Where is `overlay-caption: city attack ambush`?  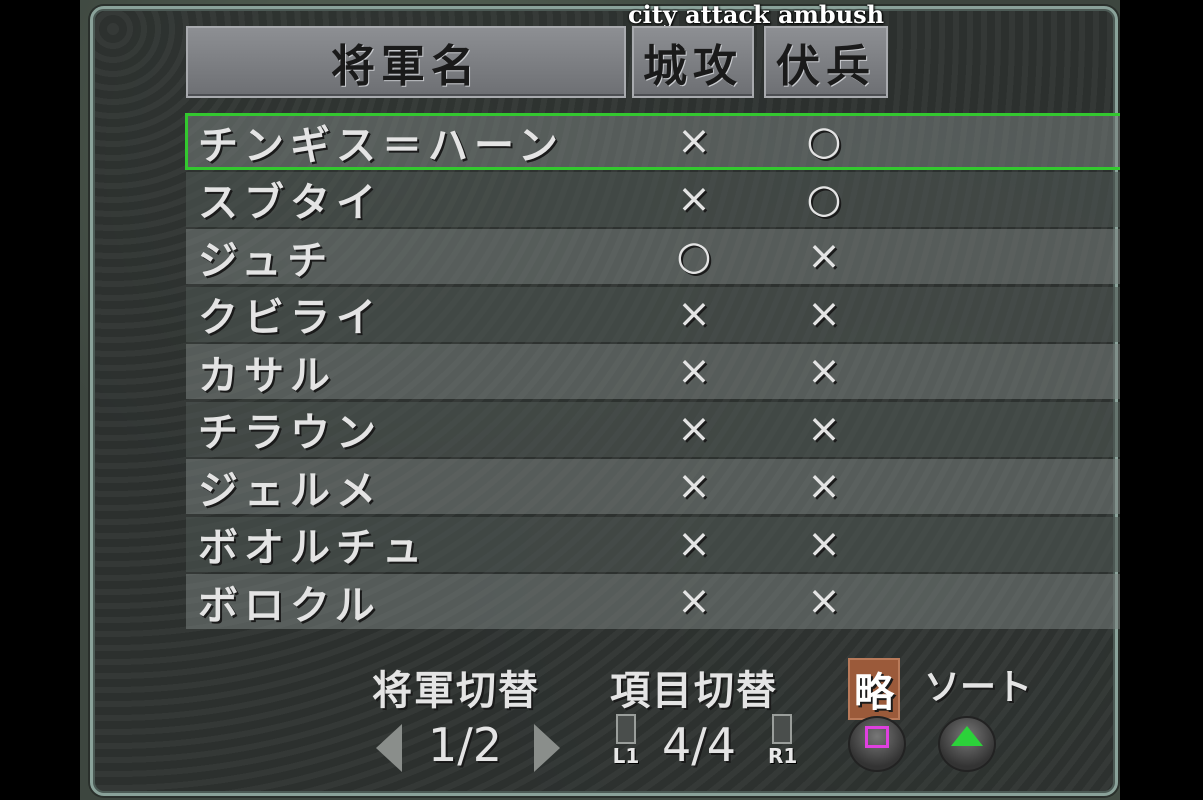
overlay-caption: city attack ambush is located at coordinates (756, 14).